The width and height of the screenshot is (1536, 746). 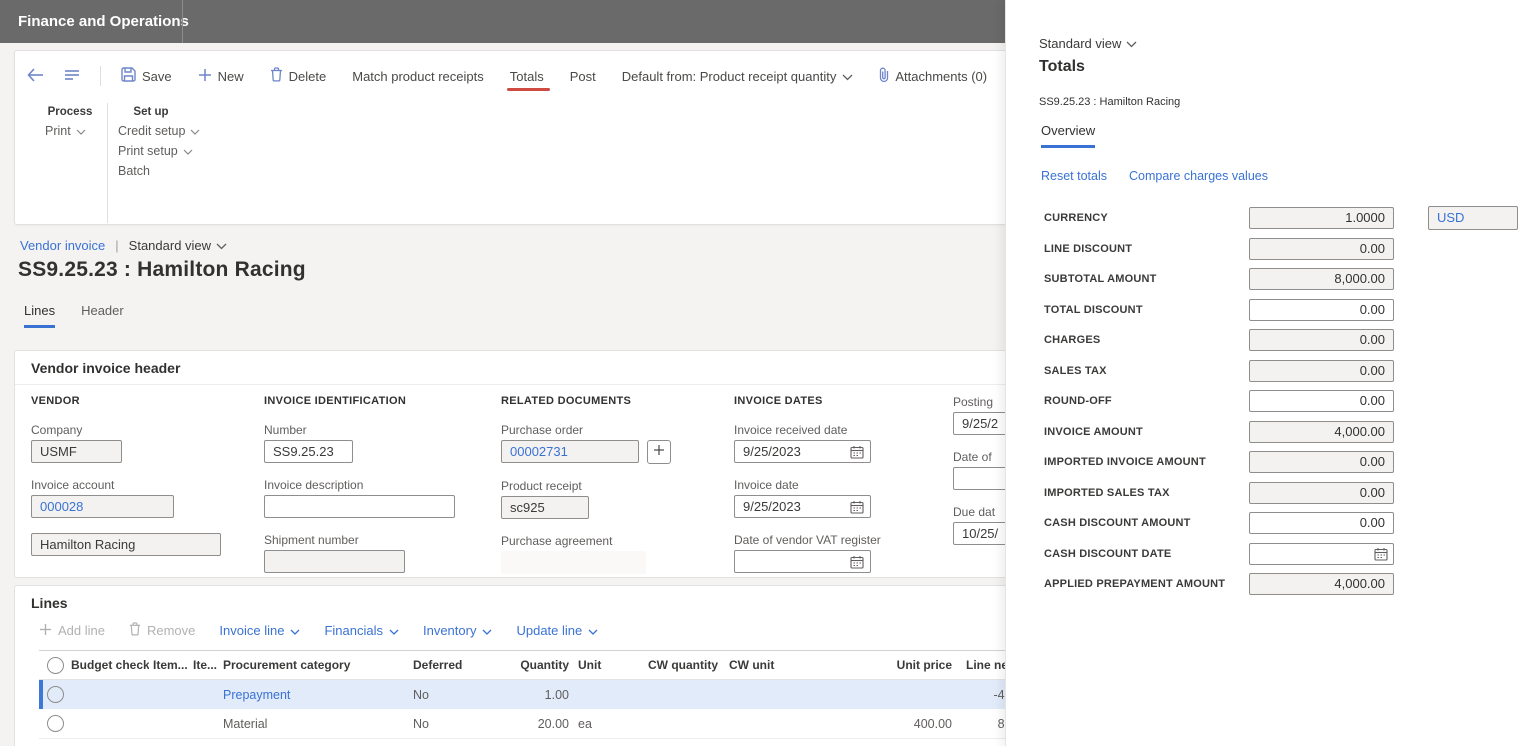 What do you see at coordinates (162, 269) in the screenshot?
I see `page-title: SS9.25.23 : Hamilton Racing` at bounding box center [162, 269].